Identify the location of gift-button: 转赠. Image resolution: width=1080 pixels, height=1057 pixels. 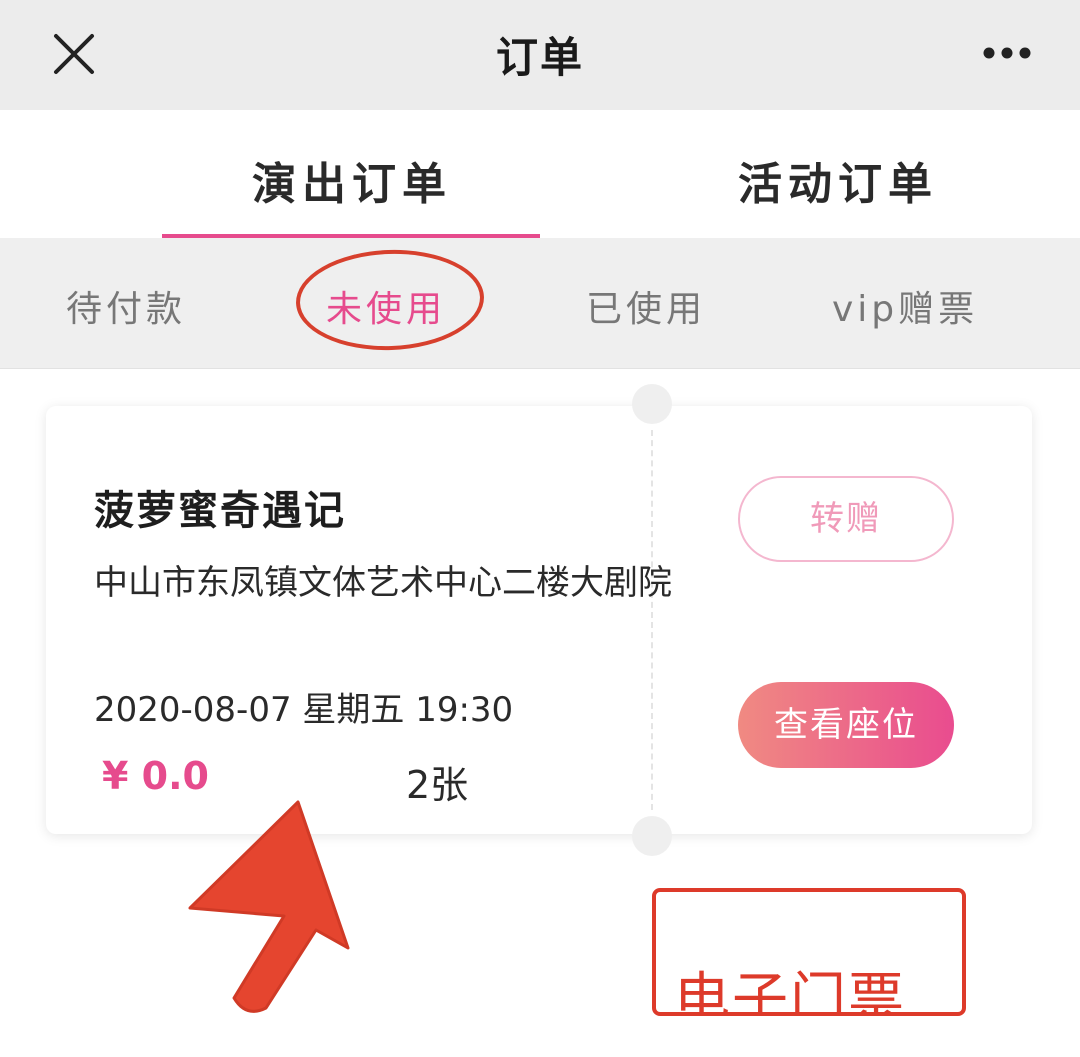
(846, 519).